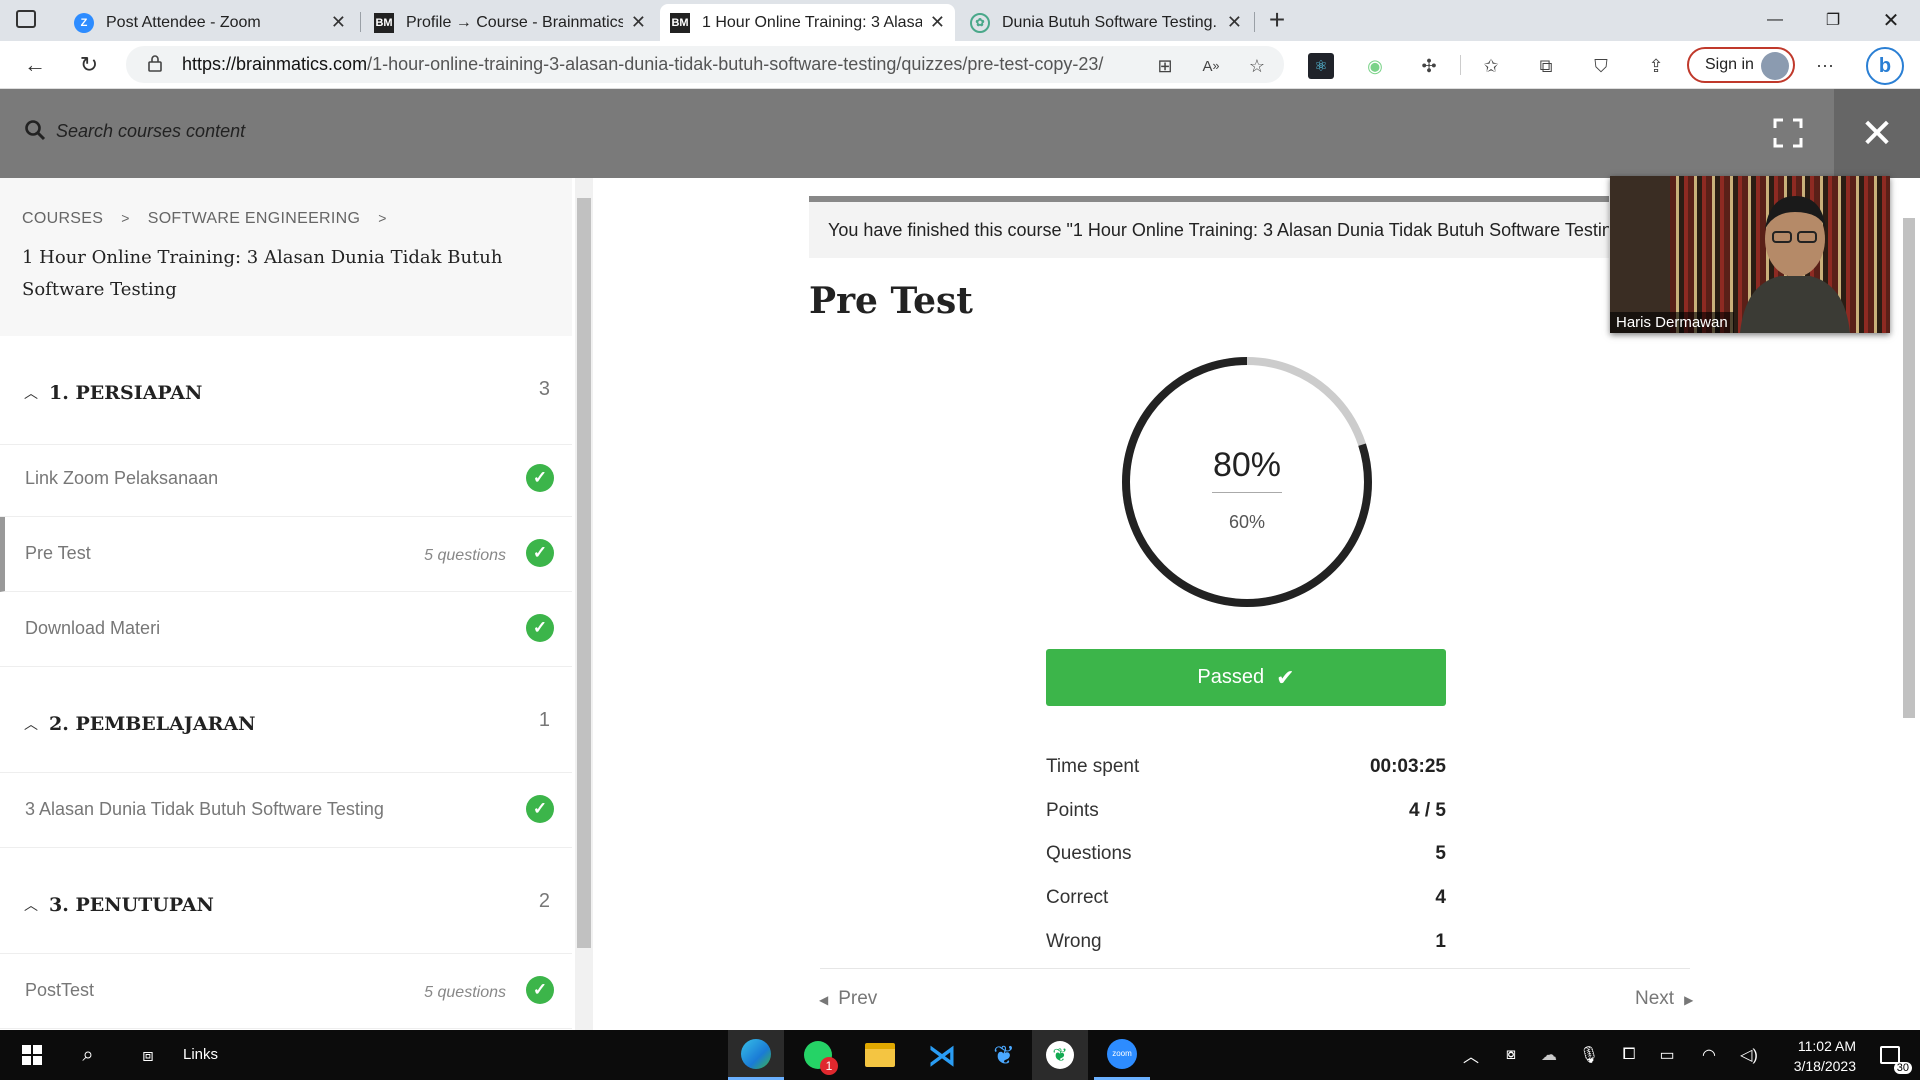  I want to click on result-percent: 80%, so click(1247, 465).